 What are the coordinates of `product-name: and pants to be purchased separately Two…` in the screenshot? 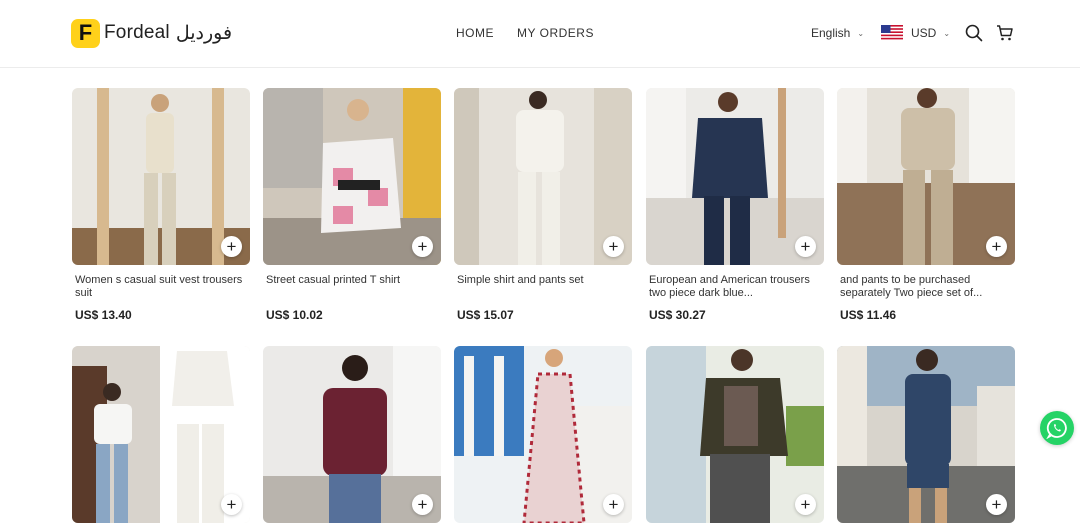 It's located at (926, 287).